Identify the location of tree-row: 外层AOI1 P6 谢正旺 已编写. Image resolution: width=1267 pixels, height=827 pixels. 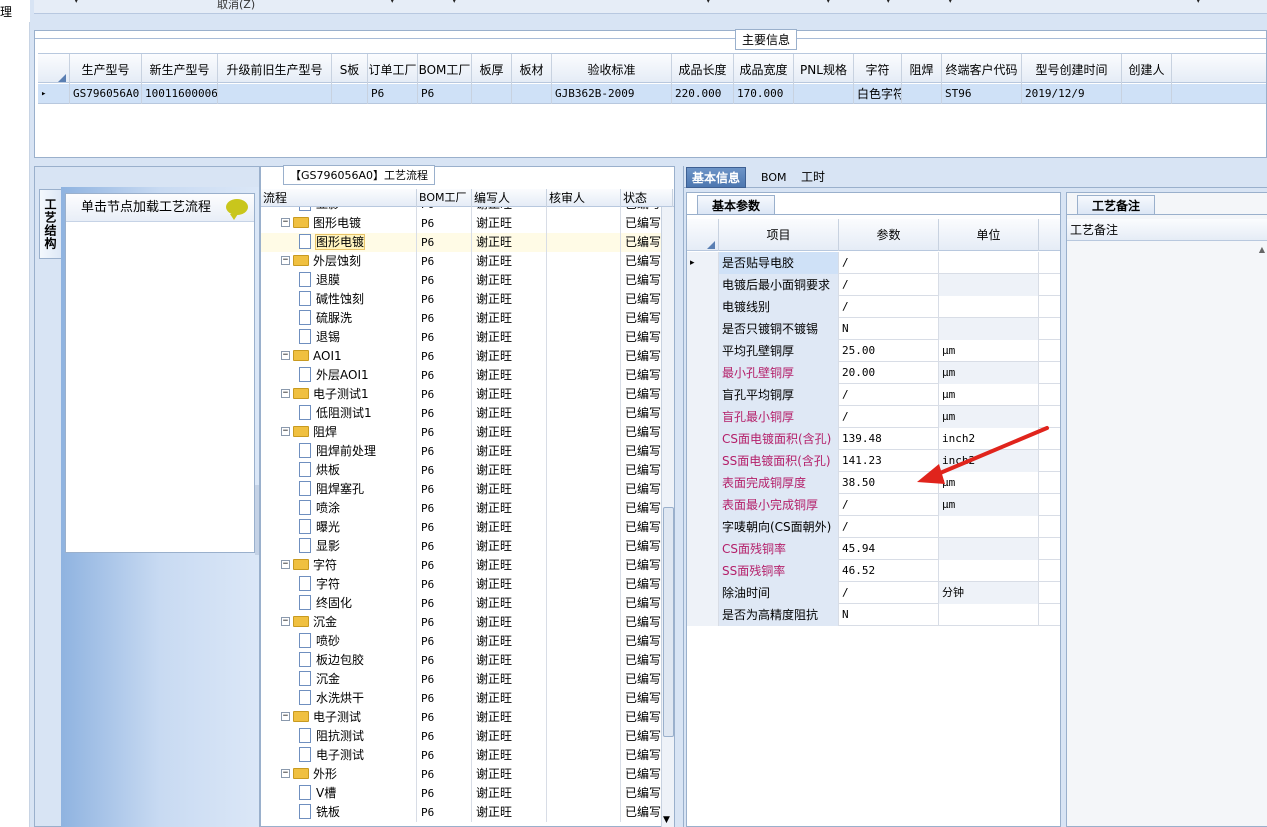
(461, 375).